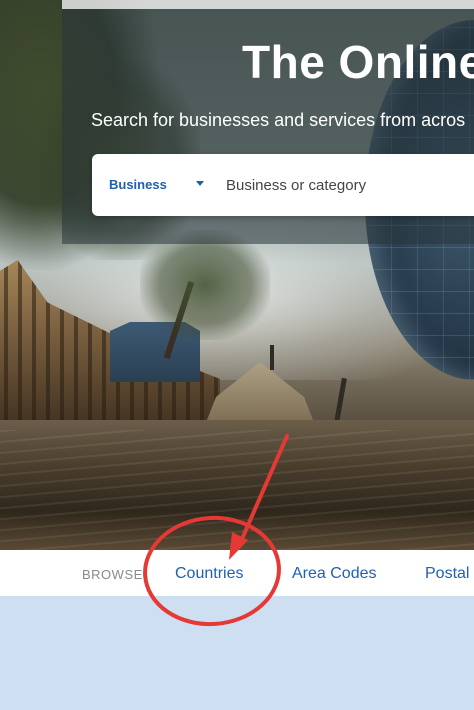  Describe the element at coordinates (272, 357) in the screenshot. I see `hero-spire` at that location.